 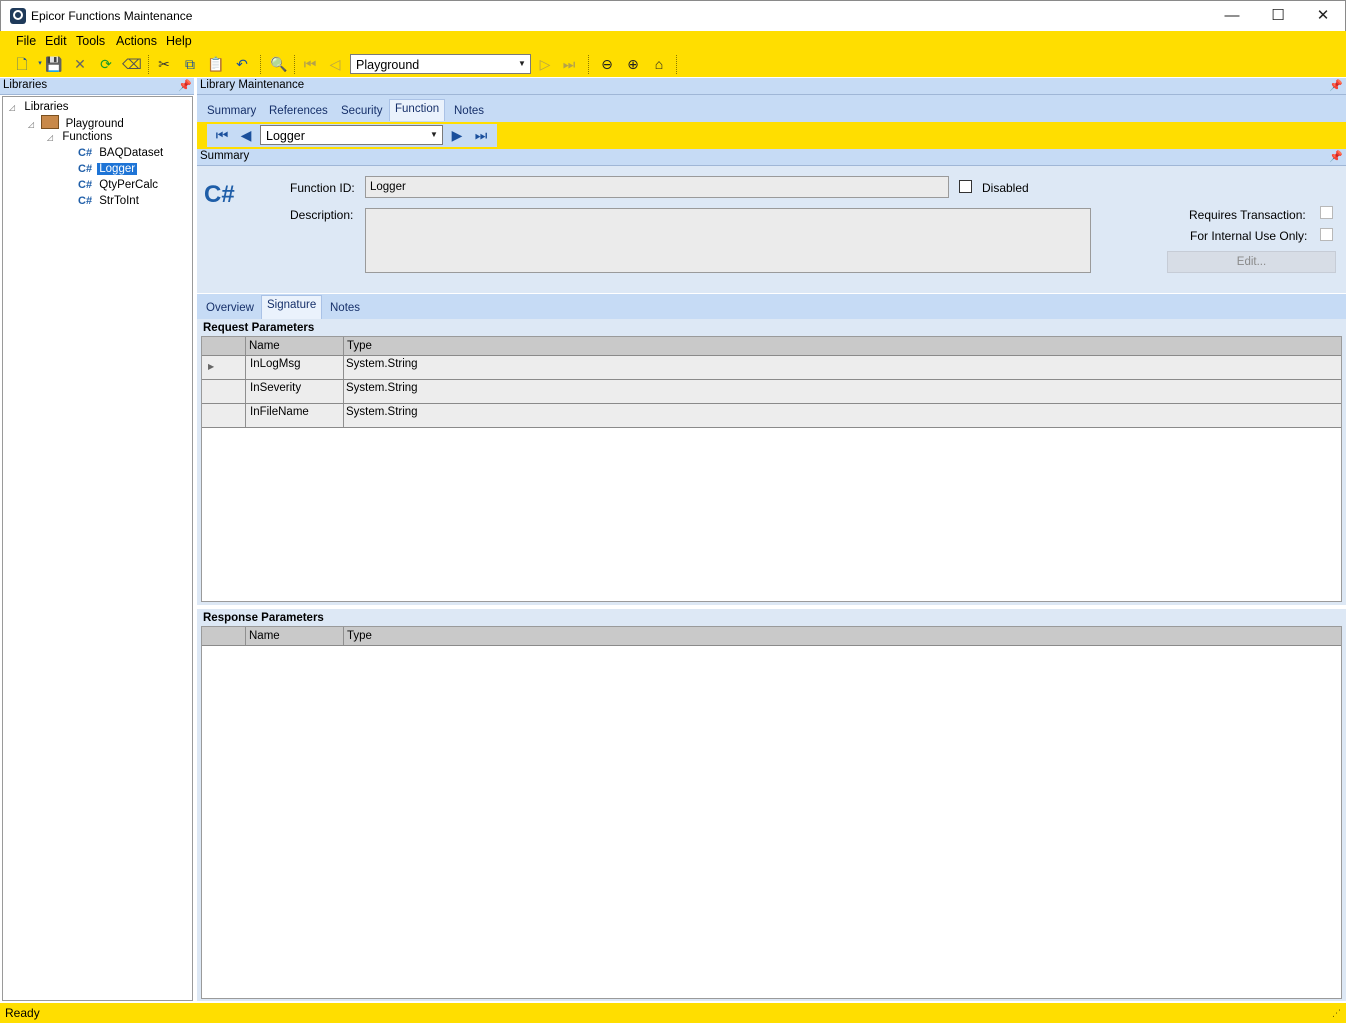 I want to click on description-field, so click(x=728, y=240).